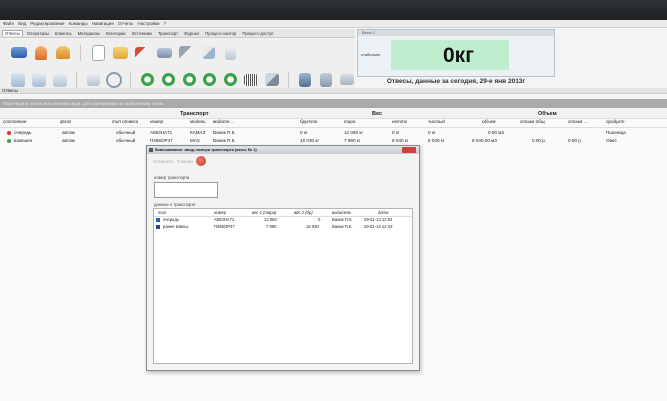  What do you see at coordinates (352, 140) in the screenshot?
I see `cell-tara: 7 990 кг` at bounding box center [352, 140].